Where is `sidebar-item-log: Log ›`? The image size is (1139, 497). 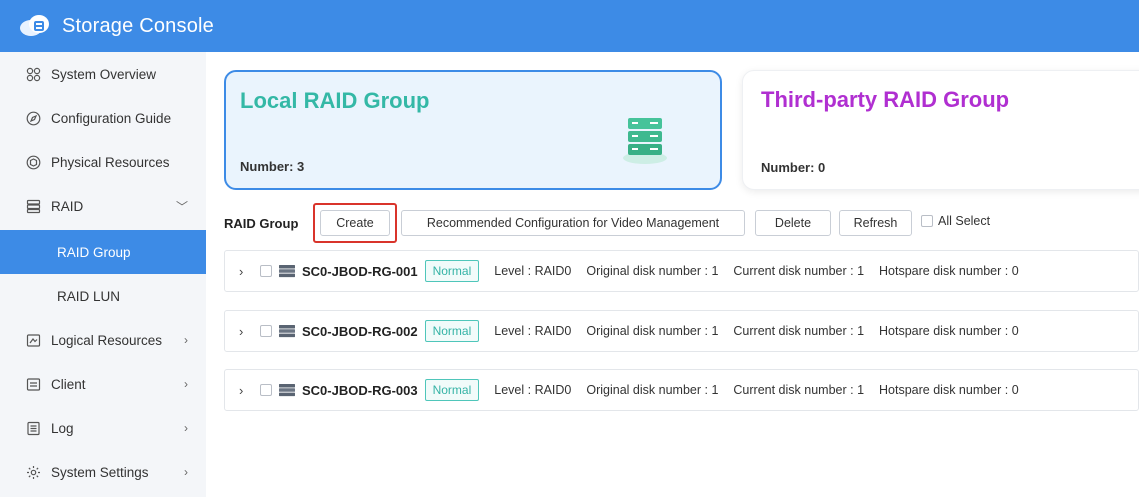 sidebar-item-log: Log › is located at coordinates (103, 428).